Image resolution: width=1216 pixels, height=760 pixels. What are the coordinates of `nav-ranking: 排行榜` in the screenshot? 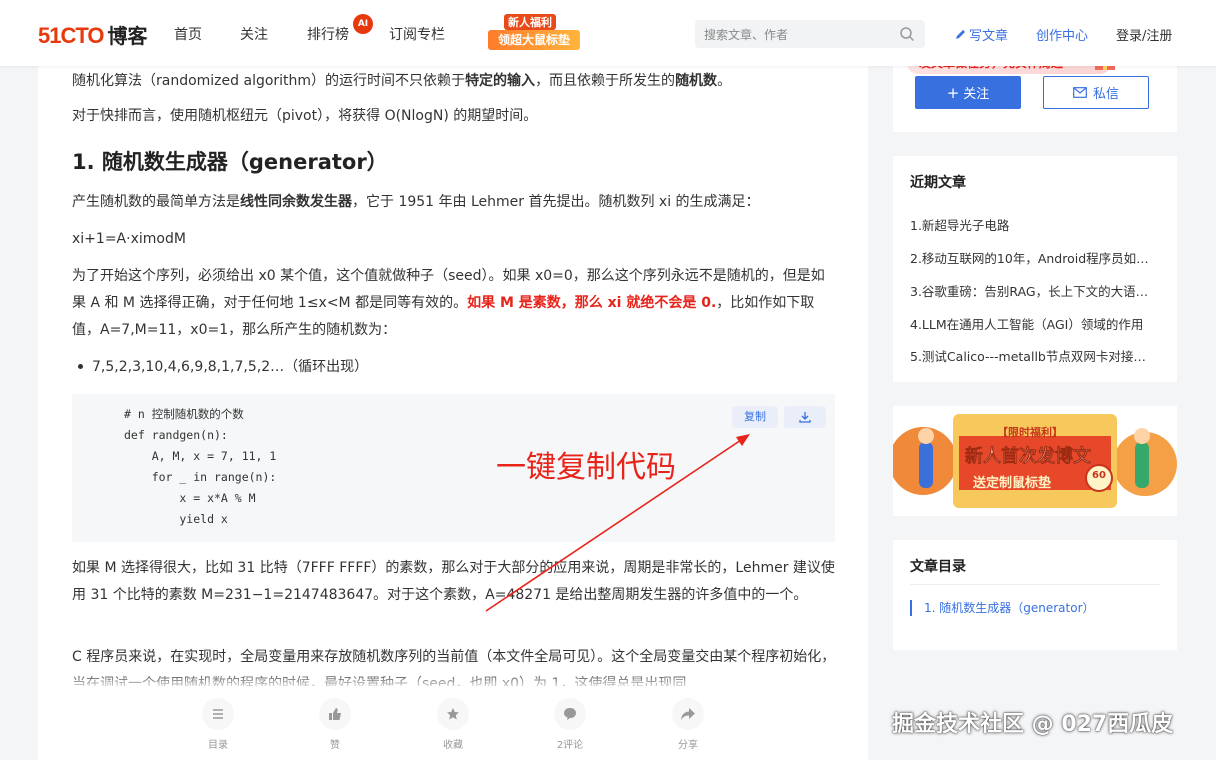 It's located at (328, 34).